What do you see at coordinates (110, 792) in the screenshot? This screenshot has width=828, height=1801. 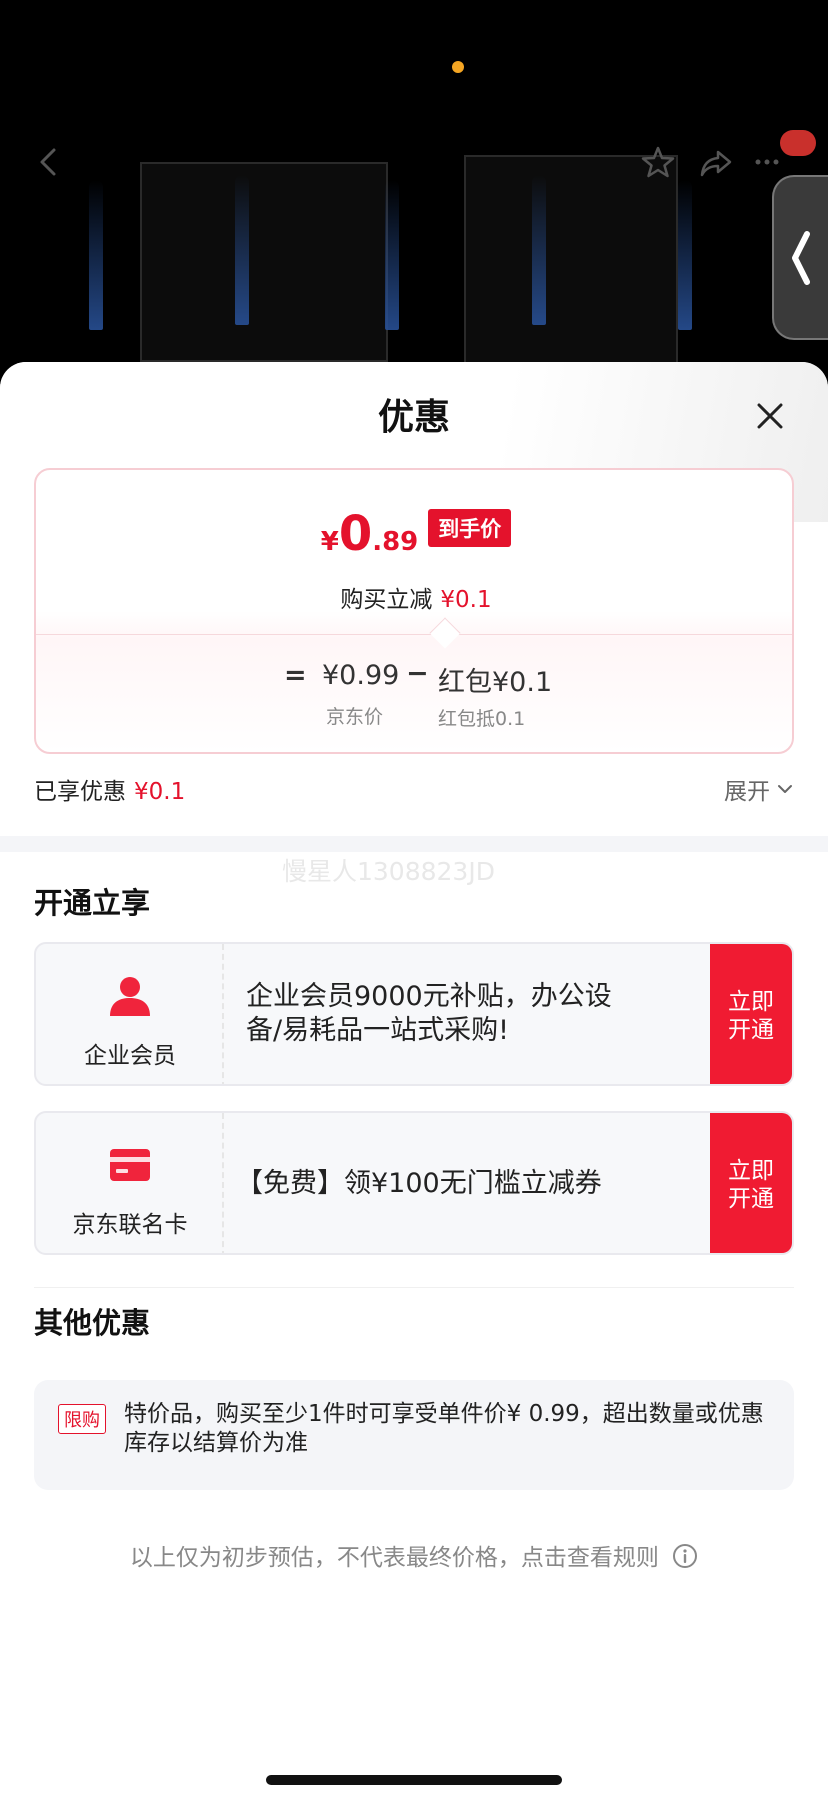 I see `enjoyed-discount: 已享优惠 ¥0.1` at bounding box center [110, 792].